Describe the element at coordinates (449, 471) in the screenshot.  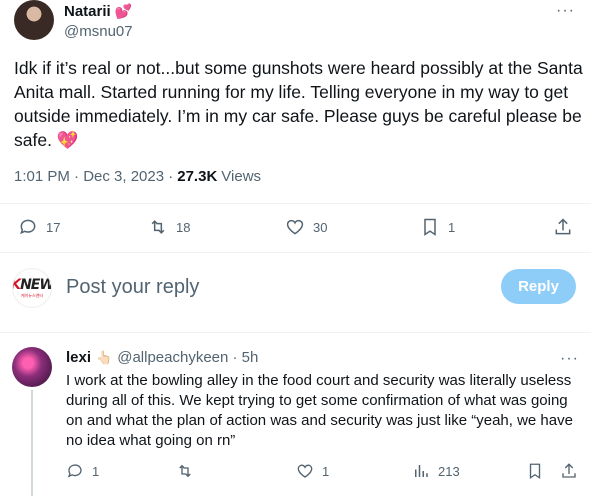
I see `reply-views-count: 213` at that location.